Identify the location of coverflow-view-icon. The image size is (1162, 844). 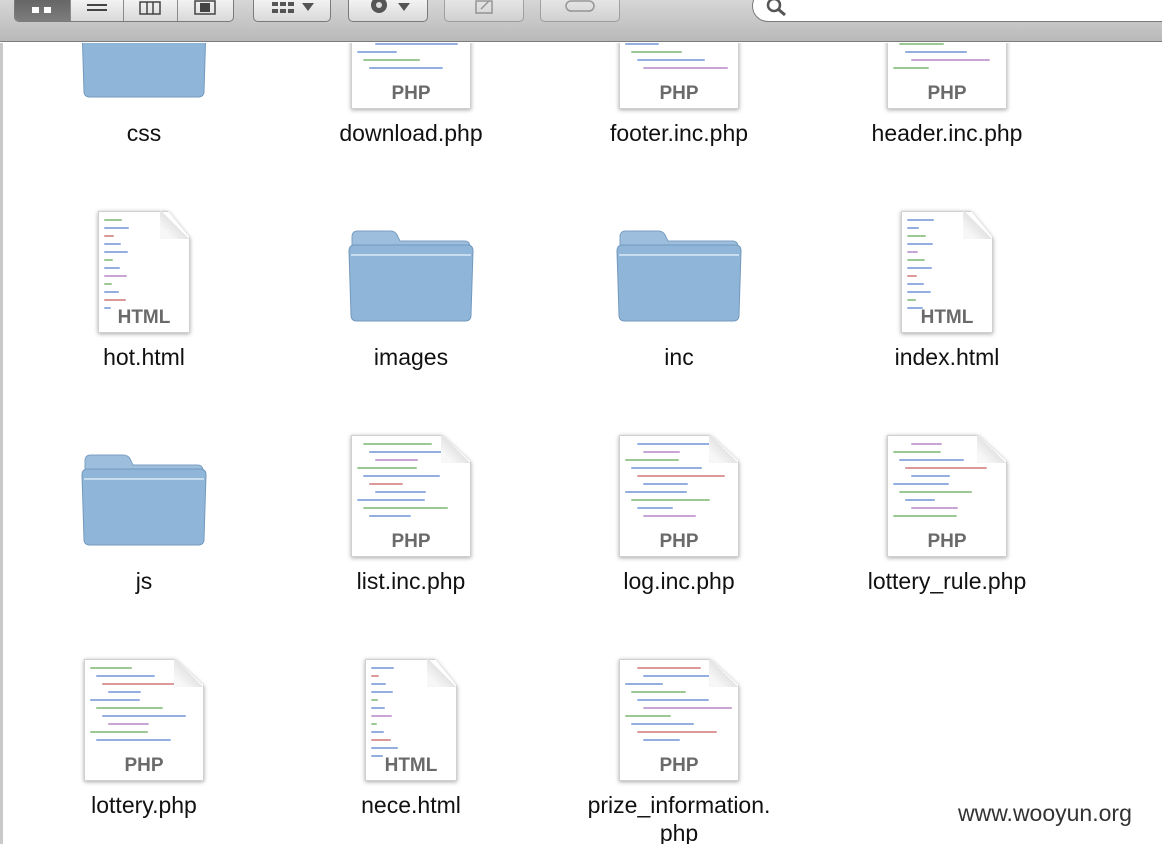
(205, 7).